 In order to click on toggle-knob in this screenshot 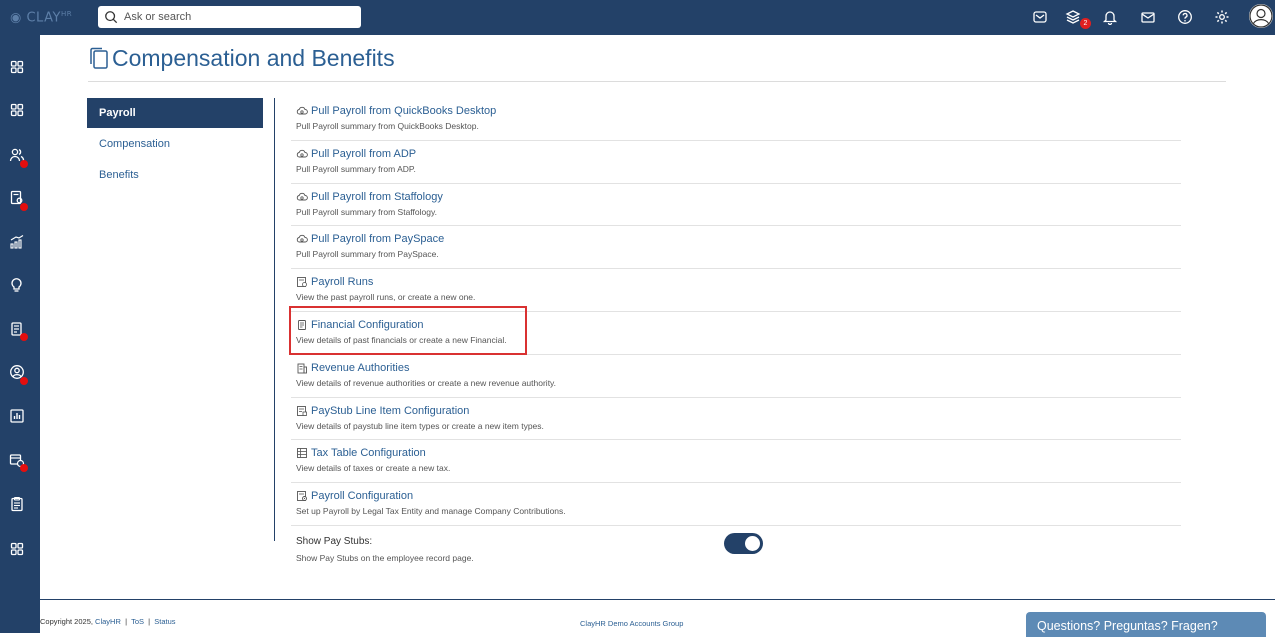, I will do `click(752, 543)`.